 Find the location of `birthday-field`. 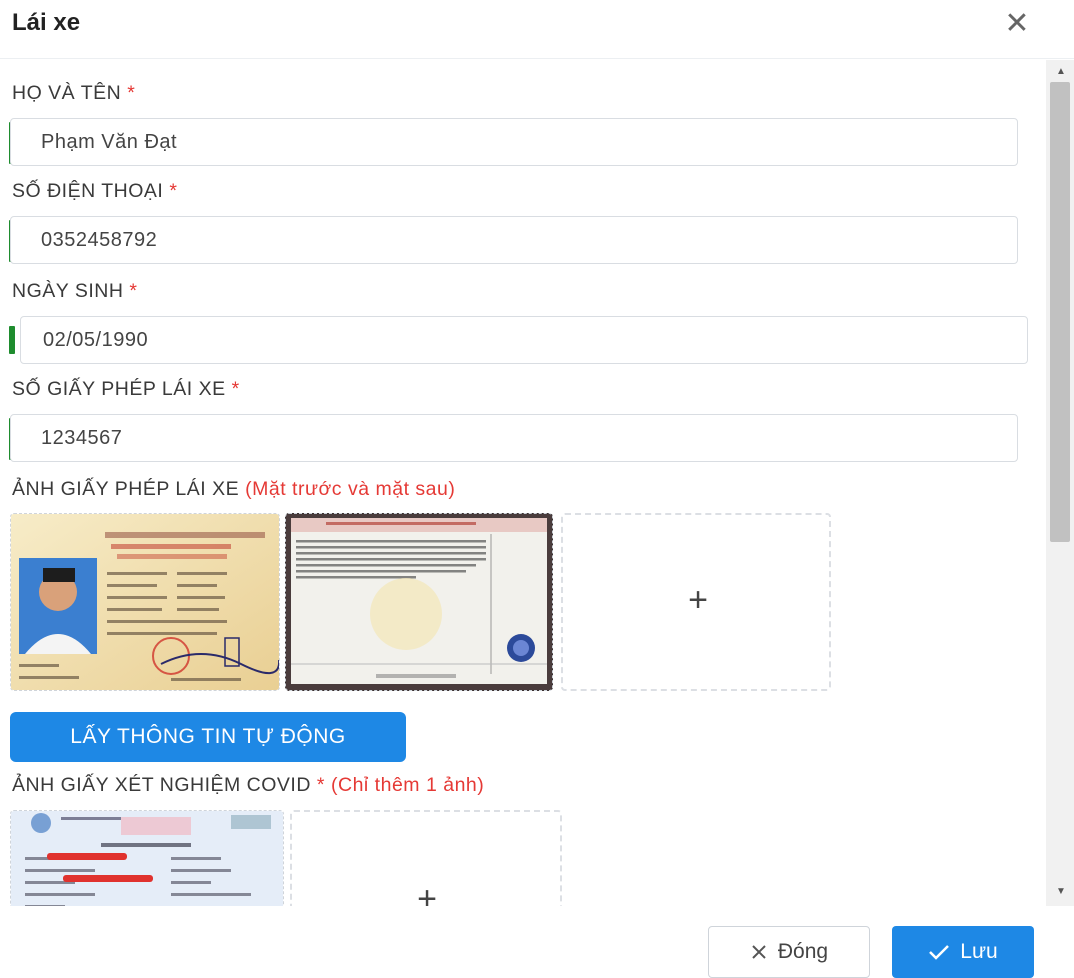

birthday-field is located at coordinates (524, 340).